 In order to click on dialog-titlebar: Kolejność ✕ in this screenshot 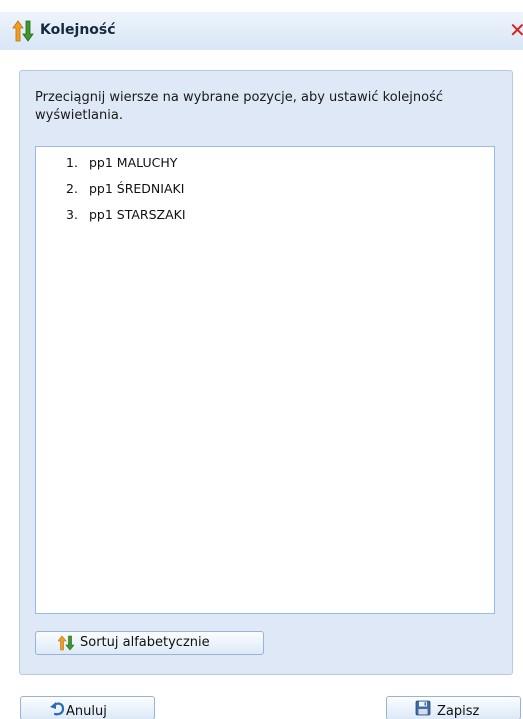, I will do `click(261, 31)`.